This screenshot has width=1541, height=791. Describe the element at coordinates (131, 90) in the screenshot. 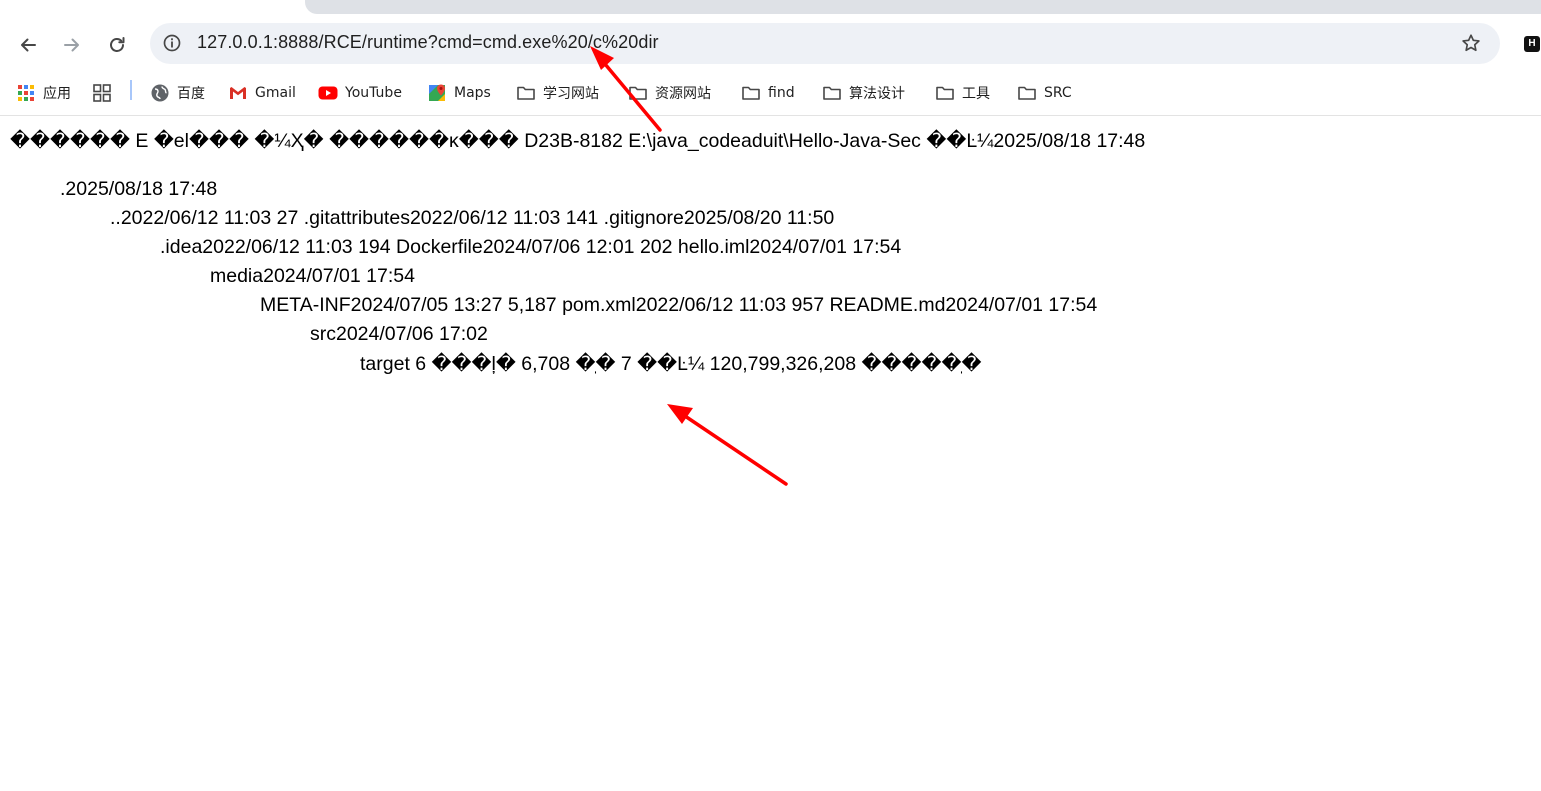

I see `bookmarks-separator` at that location.